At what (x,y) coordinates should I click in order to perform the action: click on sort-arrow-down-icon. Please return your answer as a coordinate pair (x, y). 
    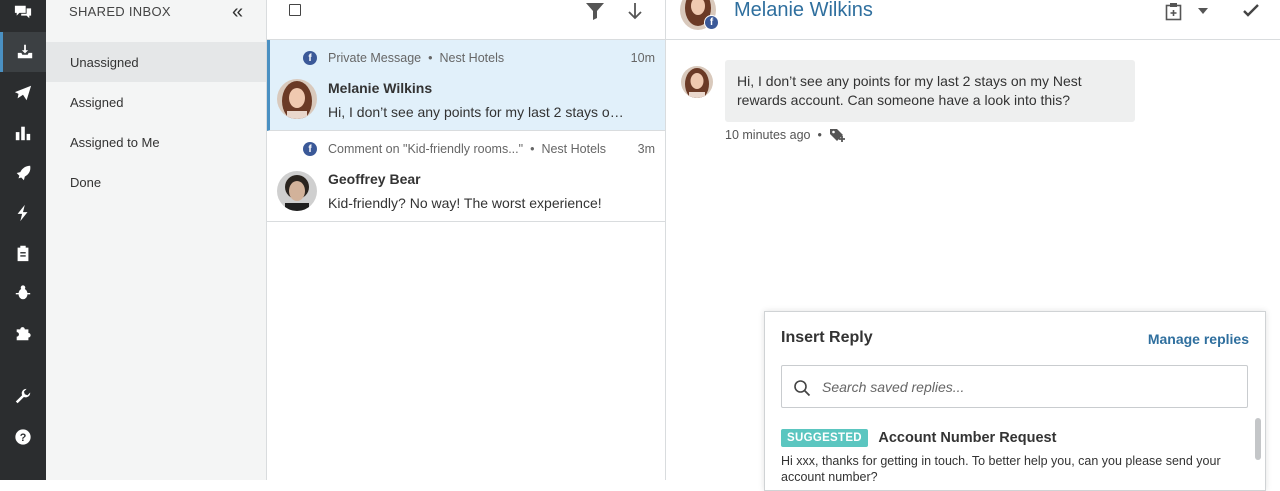
    Looking at the image, I should click on (635, 13).